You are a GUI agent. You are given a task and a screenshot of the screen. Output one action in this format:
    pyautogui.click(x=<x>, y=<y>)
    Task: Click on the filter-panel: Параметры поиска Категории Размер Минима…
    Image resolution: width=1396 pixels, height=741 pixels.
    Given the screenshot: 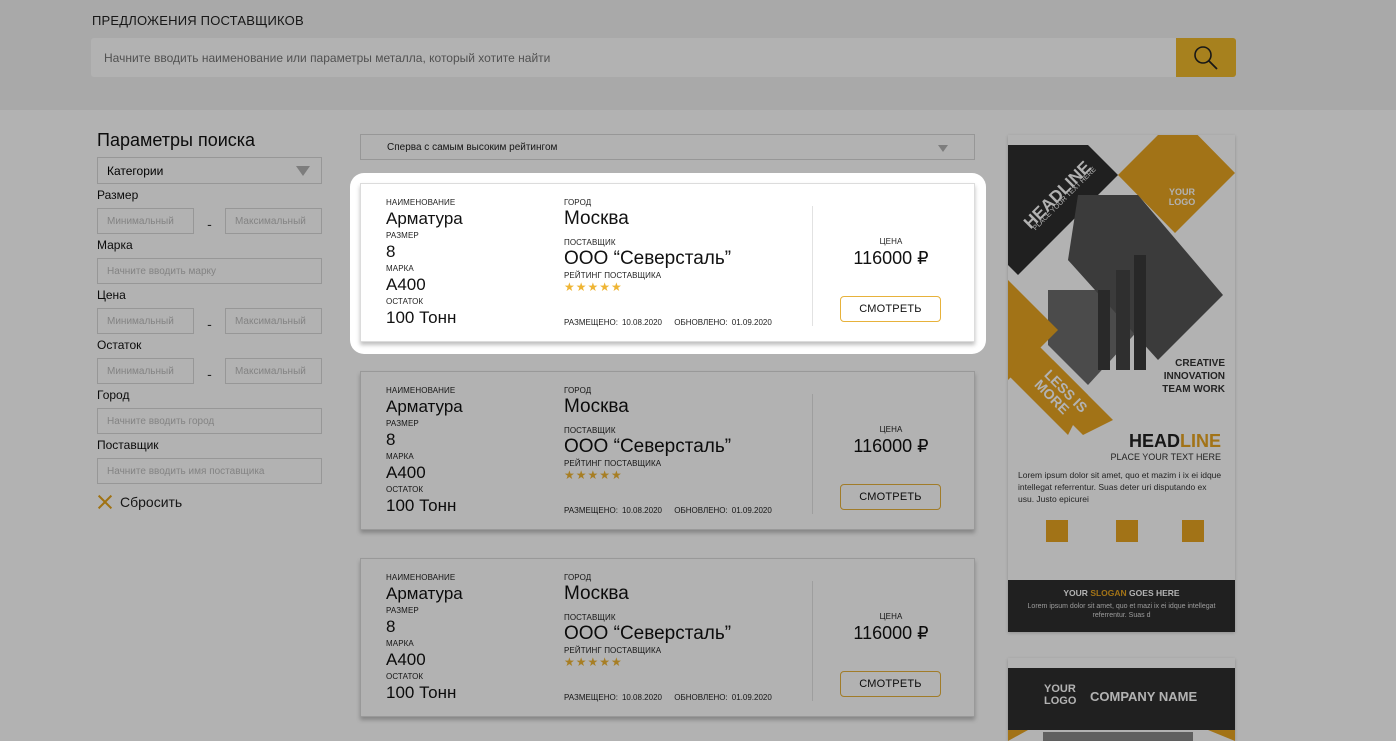 What is the action you would take?
    pyautogui.click(x=209, y=320)
    